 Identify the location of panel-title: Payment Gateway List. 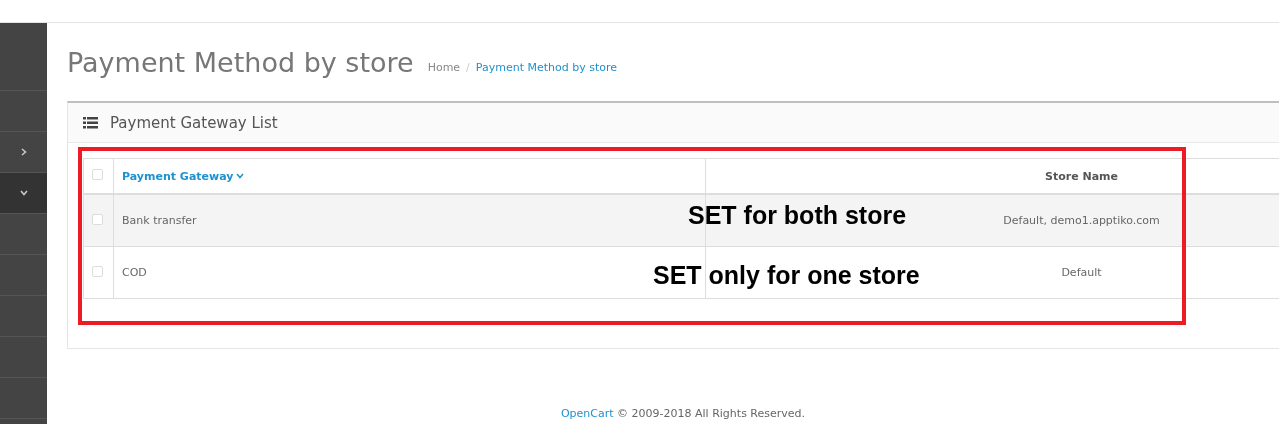
(194, 122).